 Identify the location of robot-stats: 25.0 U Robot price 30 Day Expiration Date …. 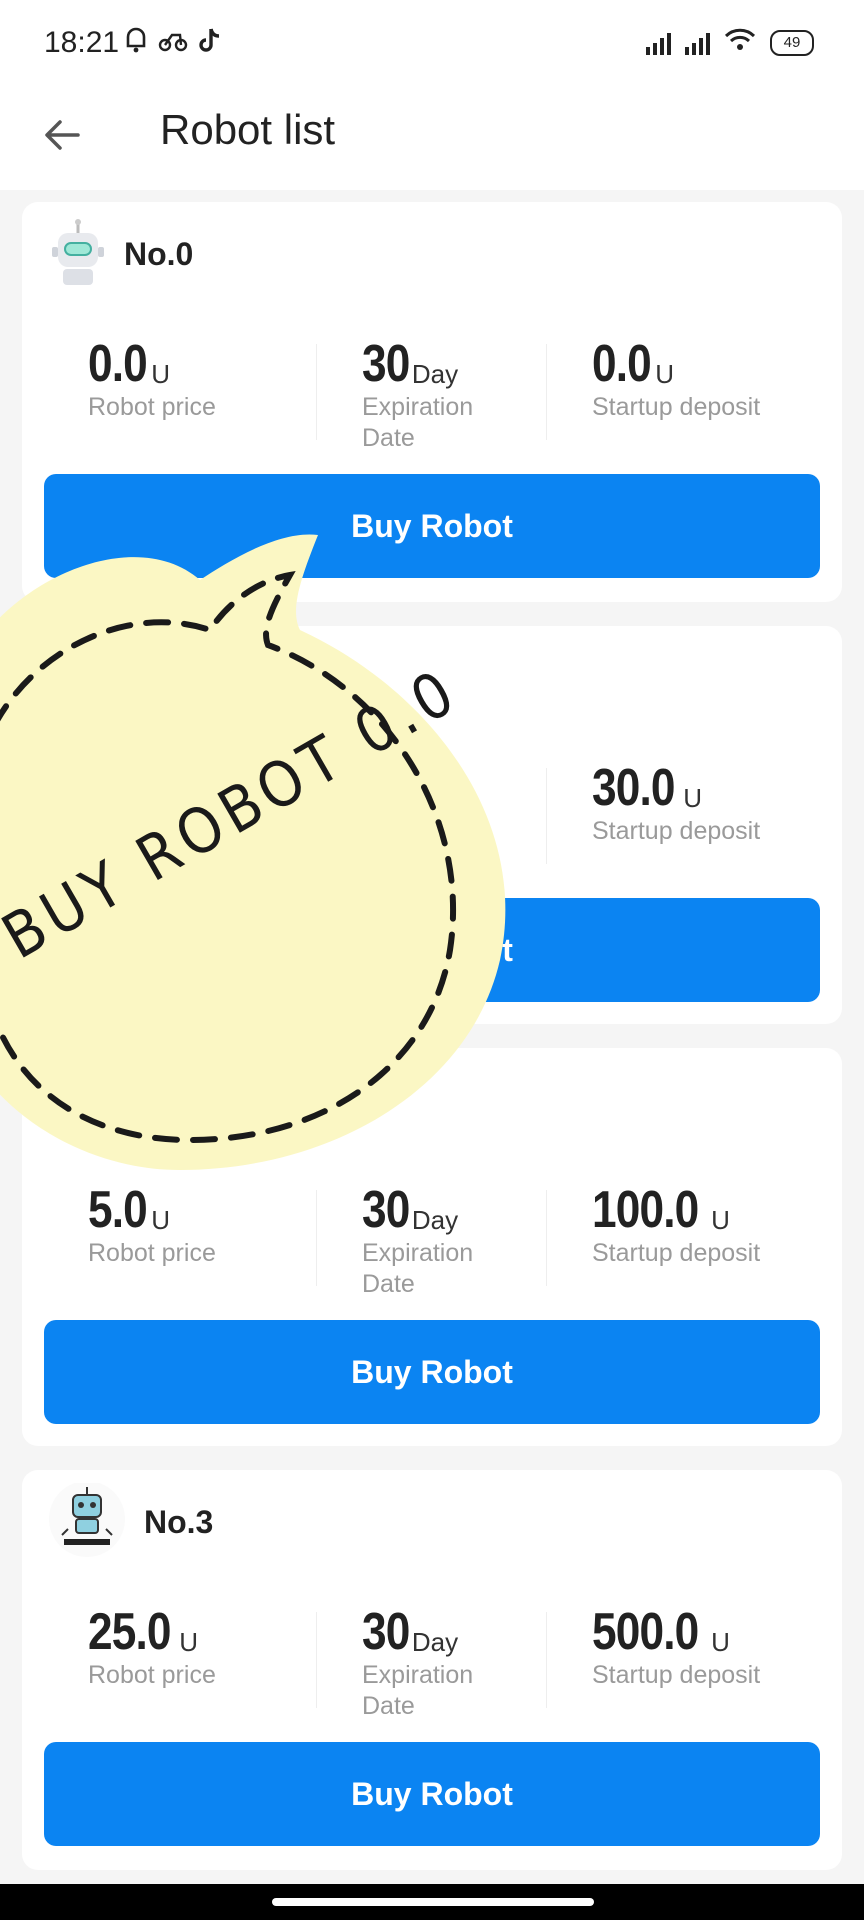
(432, 1666).